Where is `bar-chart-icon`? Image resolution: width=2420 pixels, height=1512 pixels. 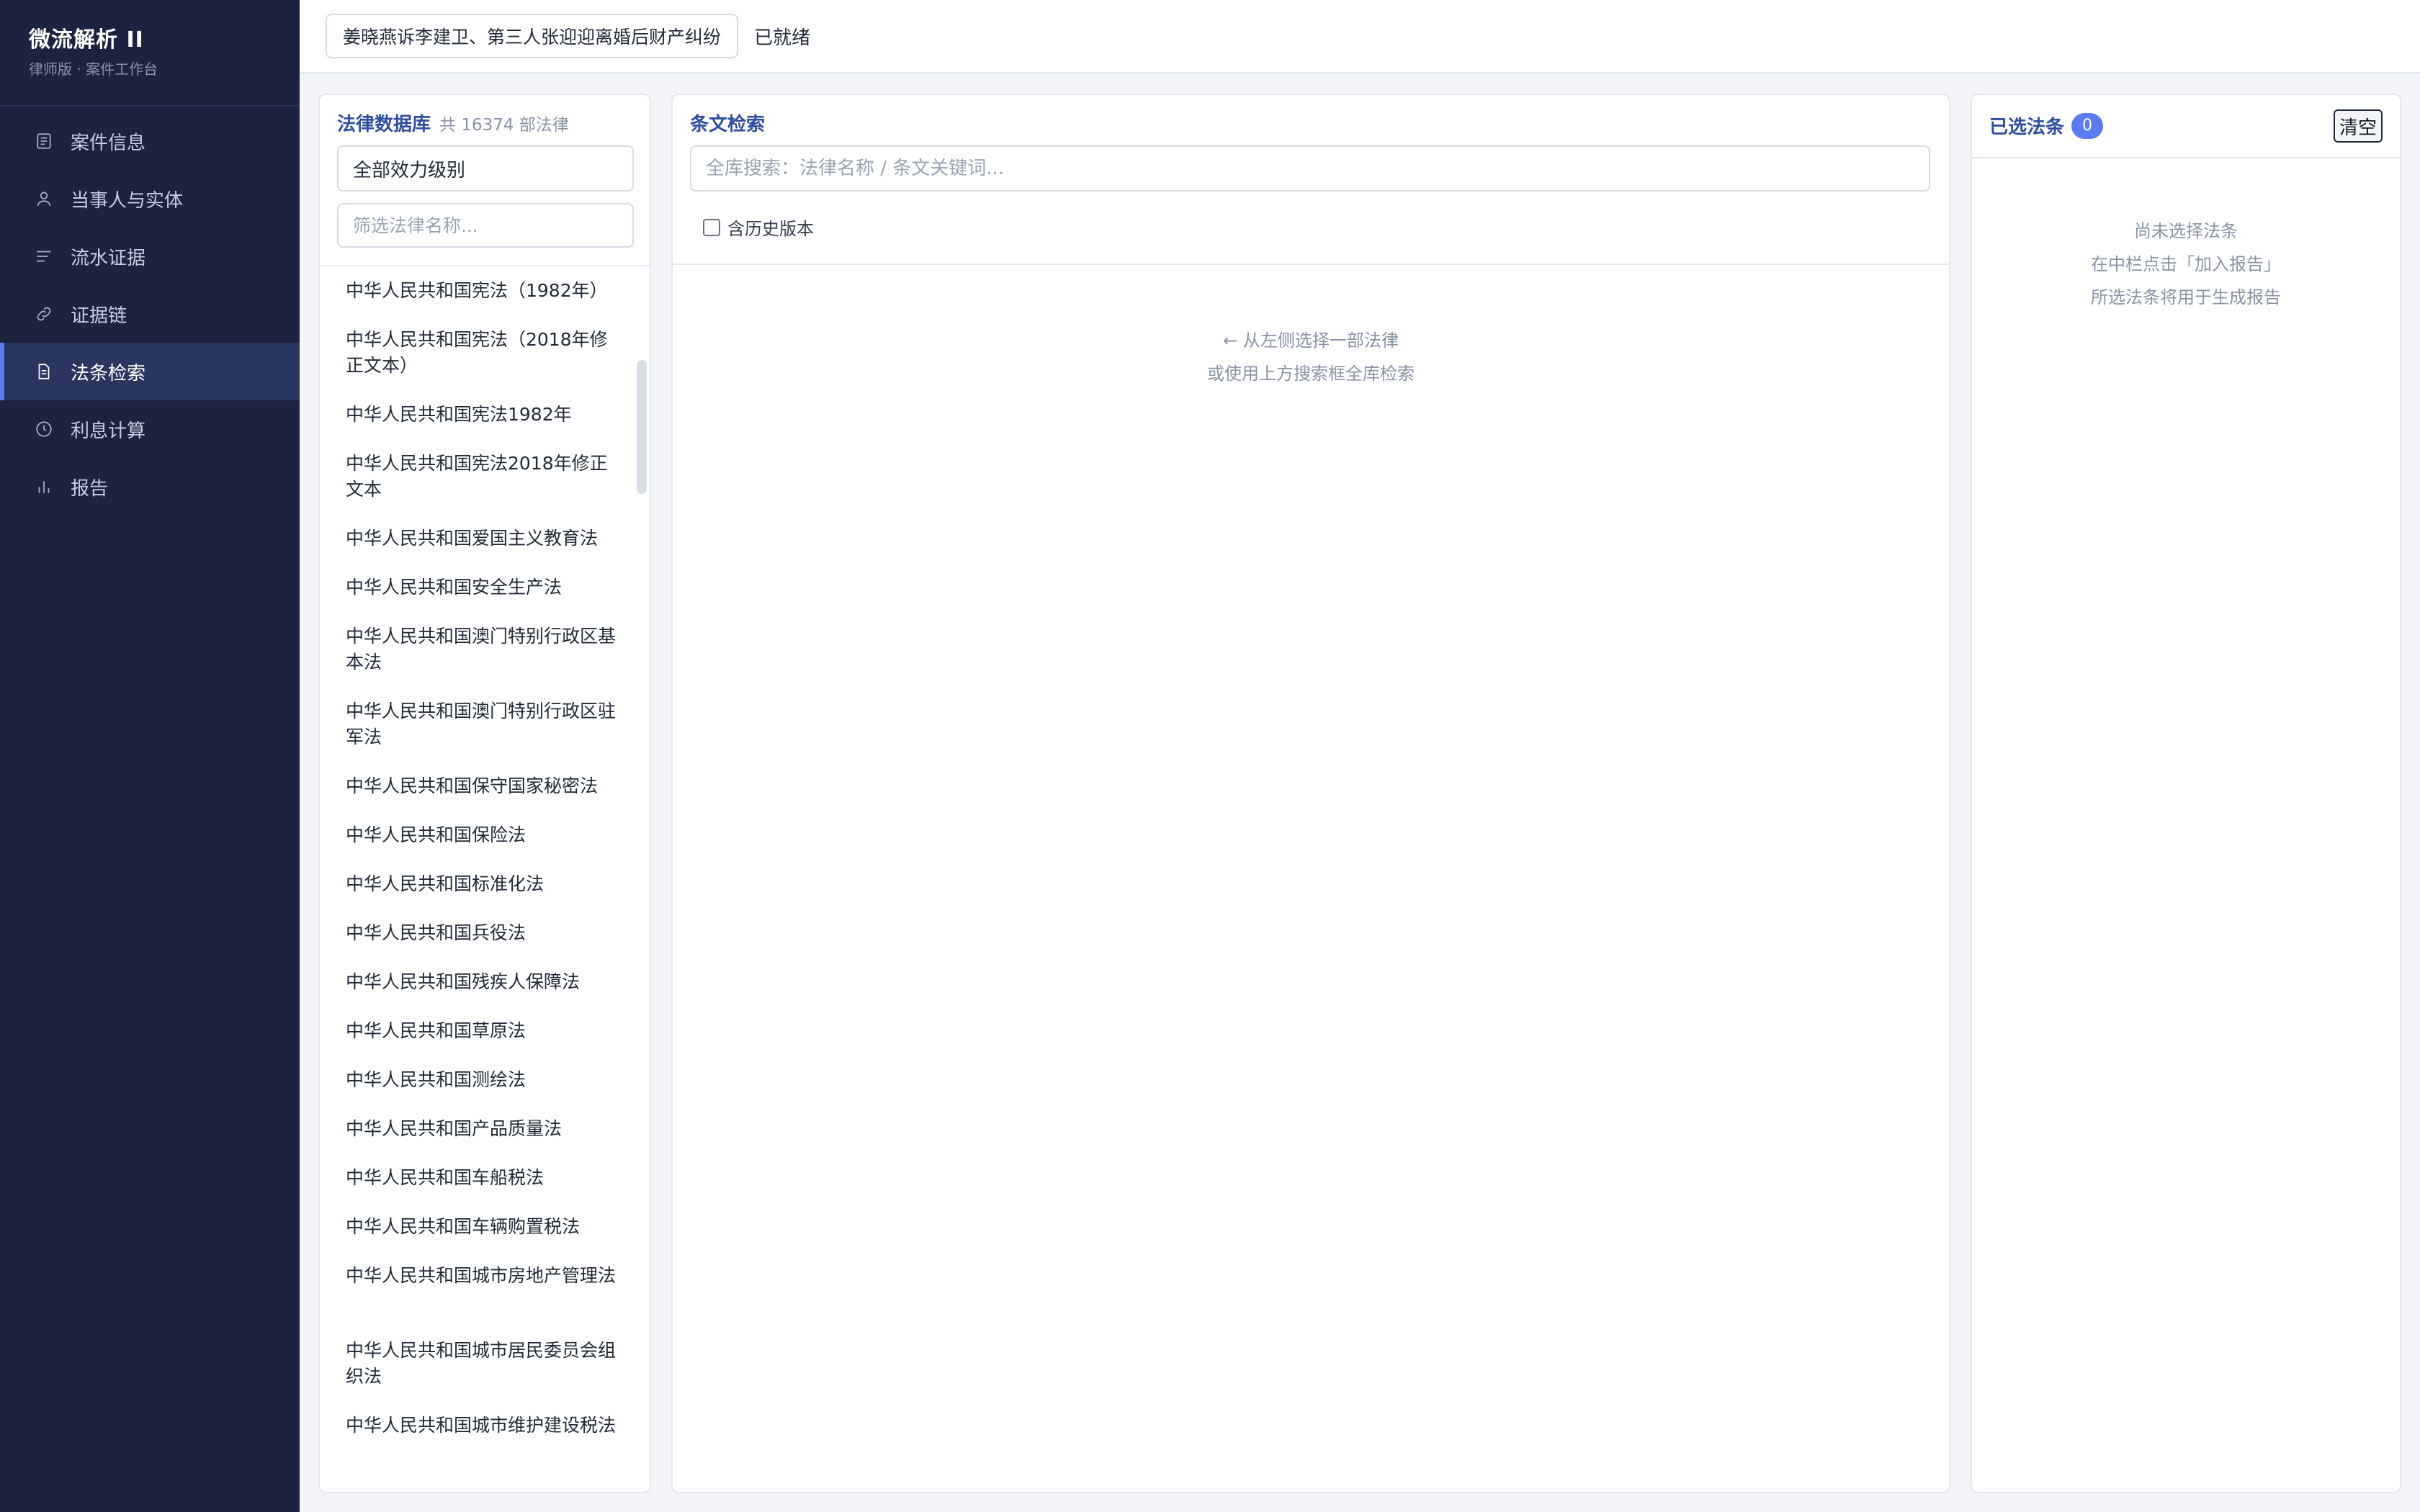 bar-chart-icon is located at coordinates (44, 486).